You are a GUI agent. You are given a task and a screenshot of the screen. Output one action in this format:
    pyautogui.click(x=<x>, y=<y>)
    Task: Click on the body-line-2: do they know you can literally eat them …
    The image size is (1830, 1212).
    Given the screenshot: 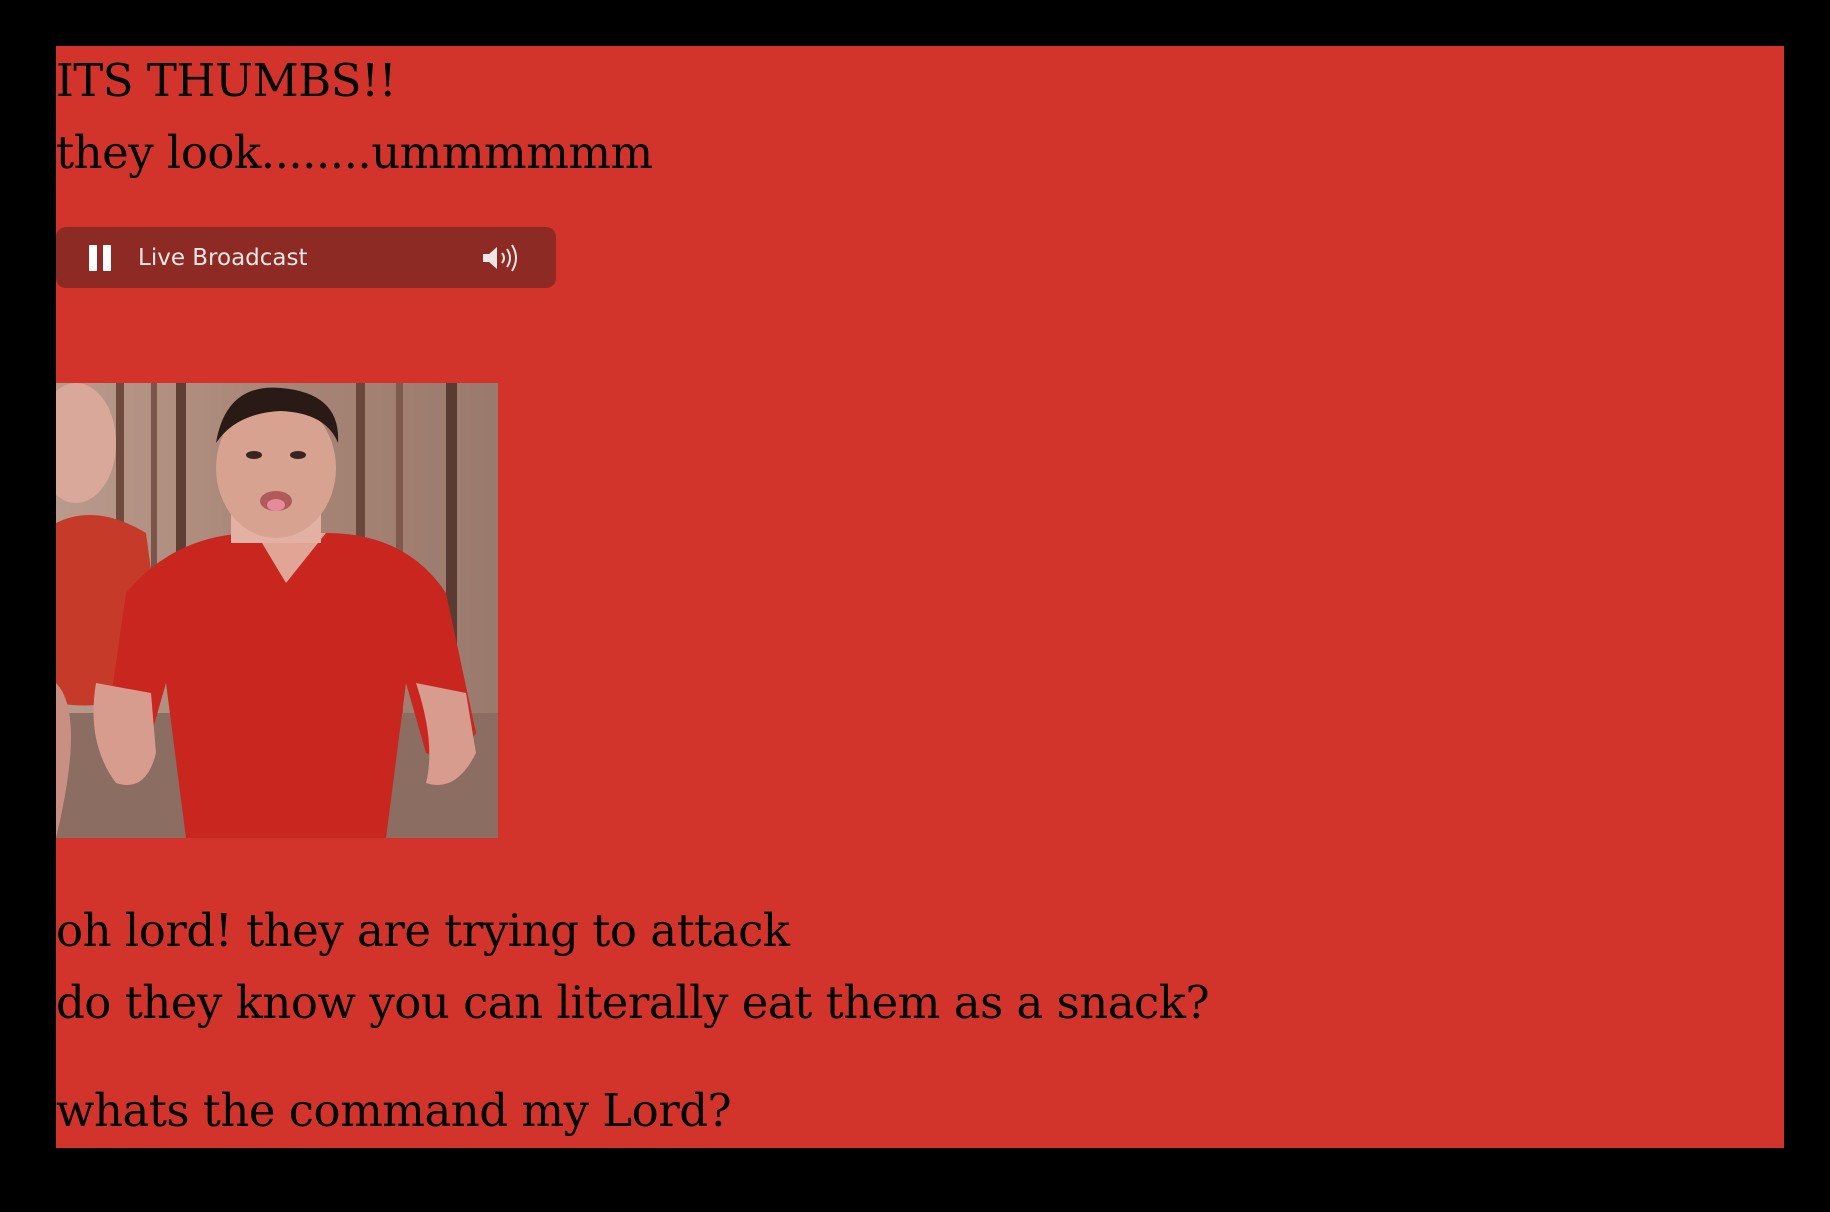 What is the action you would take?
    pyautogui.click(x=633, y=1002)
    